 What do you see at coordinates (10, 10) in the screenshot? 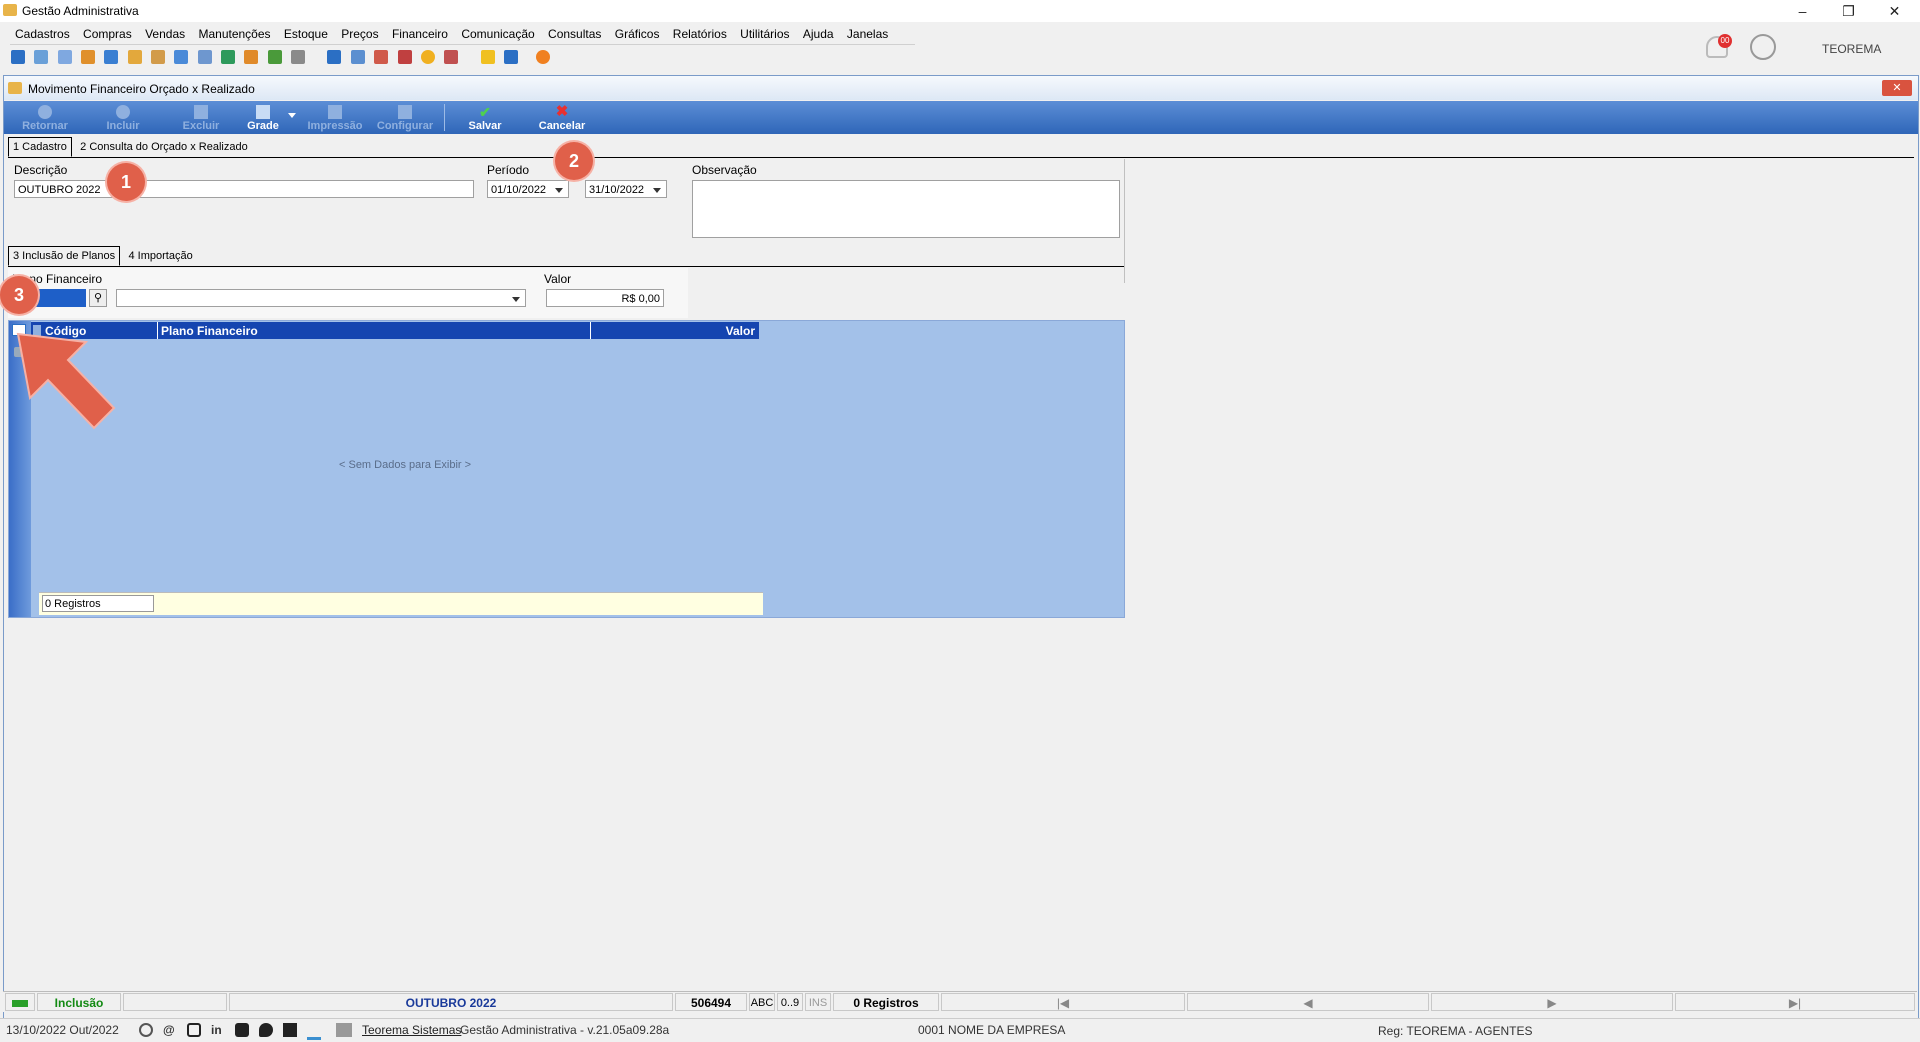
I see `app-logo-icon` at bounding box center [10, 10].